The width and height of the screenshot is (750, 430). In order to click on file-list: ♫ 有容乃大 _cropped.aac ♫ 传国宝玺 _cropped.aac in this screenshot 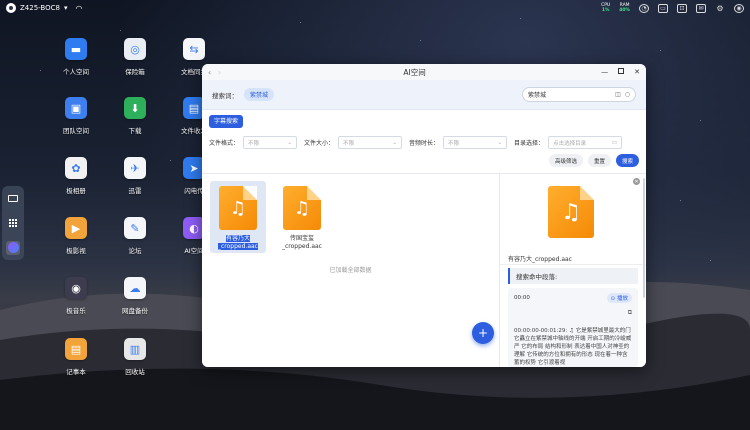, I will do `click(350, 217)`.